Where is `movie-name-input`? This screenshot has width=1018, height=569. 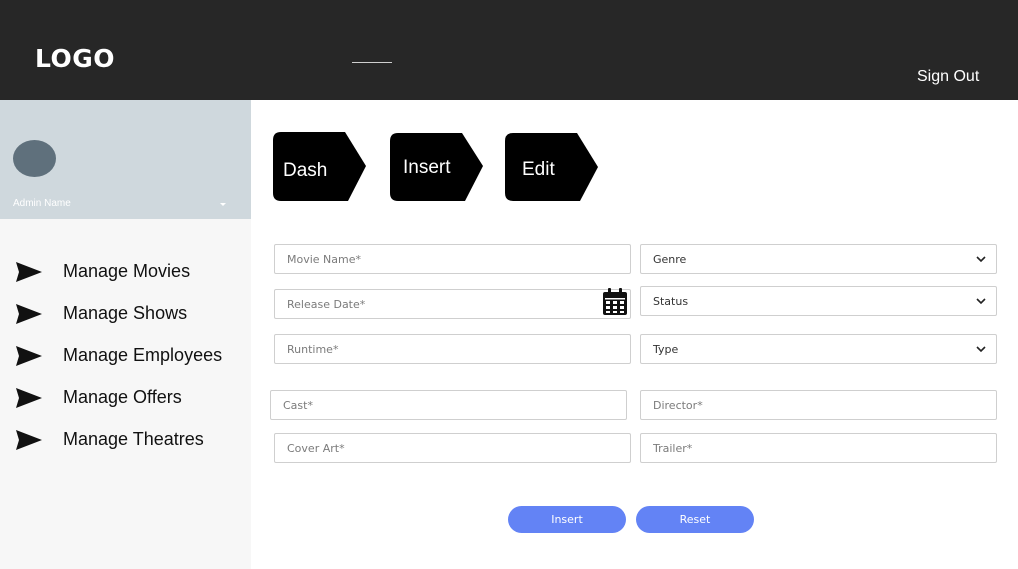 movie-name-input is located at coordinates (452, 259).